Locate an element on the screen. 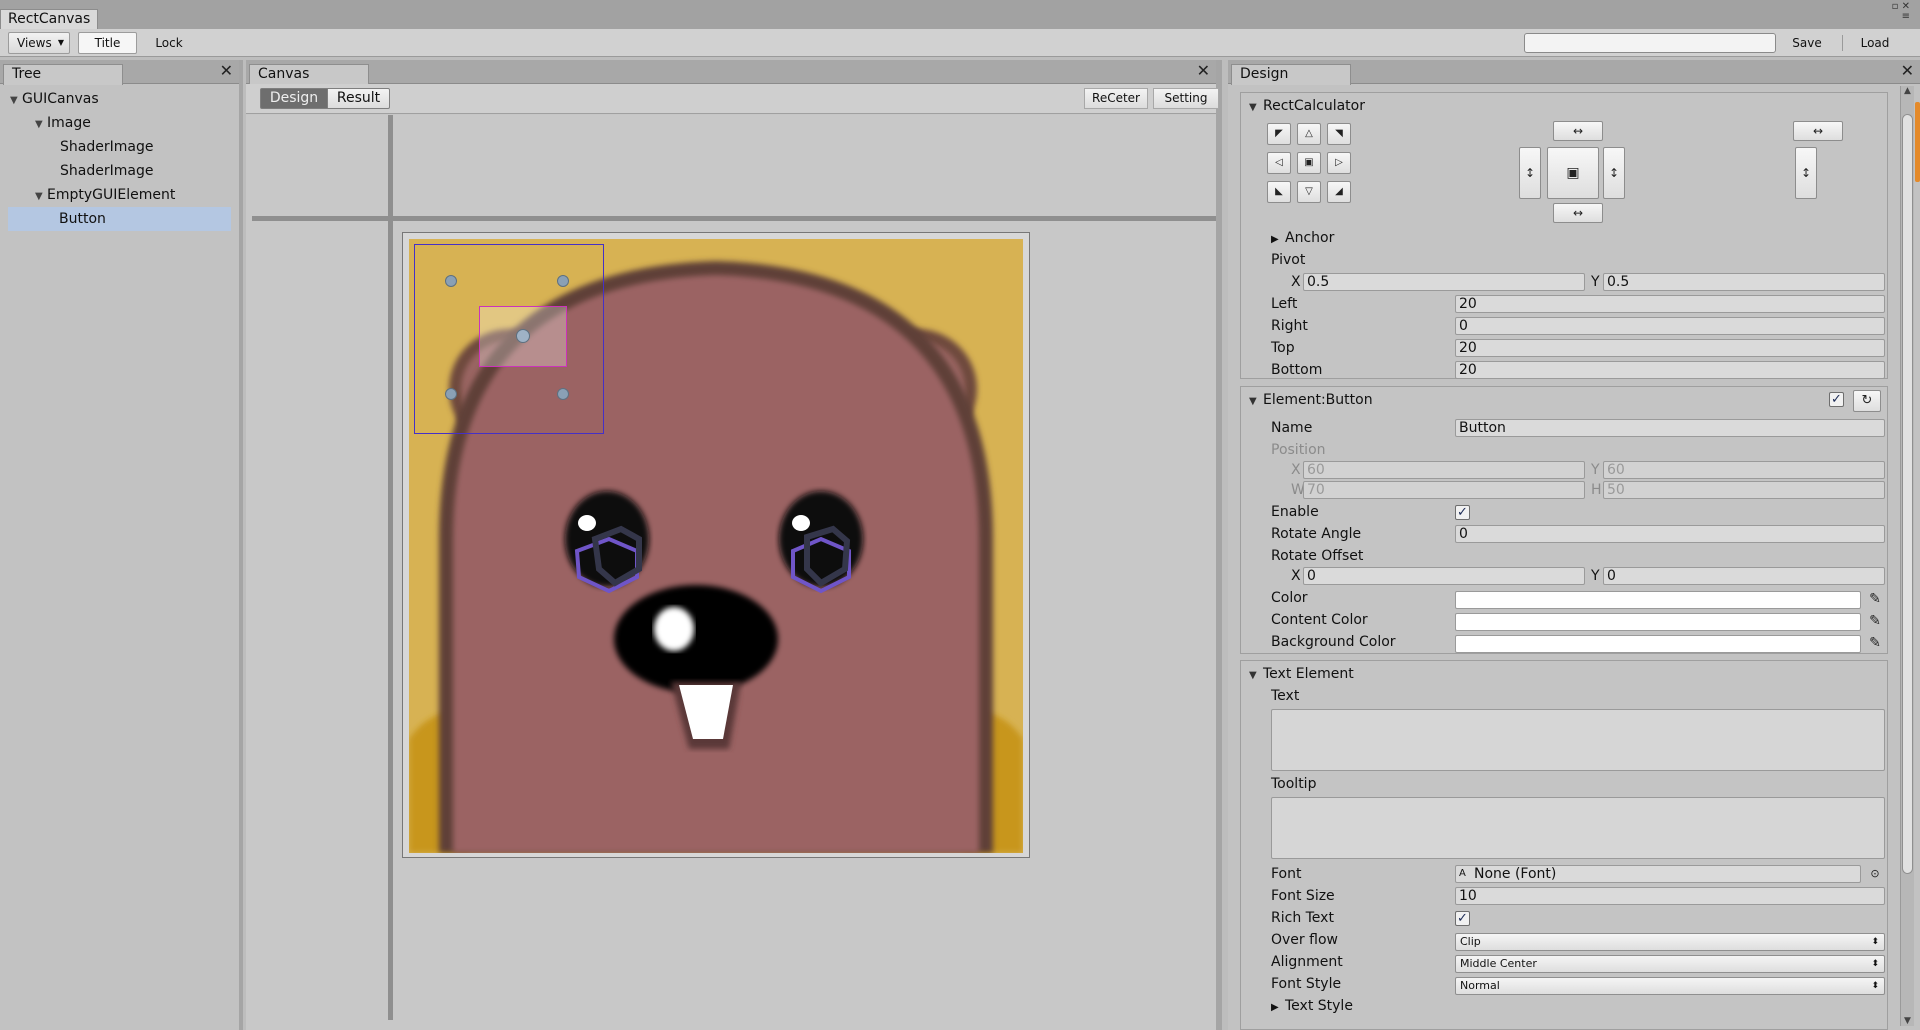 This screenshot has height=1030, width=1920. anchor-handle-top-right is located at coordinates (563, 281).